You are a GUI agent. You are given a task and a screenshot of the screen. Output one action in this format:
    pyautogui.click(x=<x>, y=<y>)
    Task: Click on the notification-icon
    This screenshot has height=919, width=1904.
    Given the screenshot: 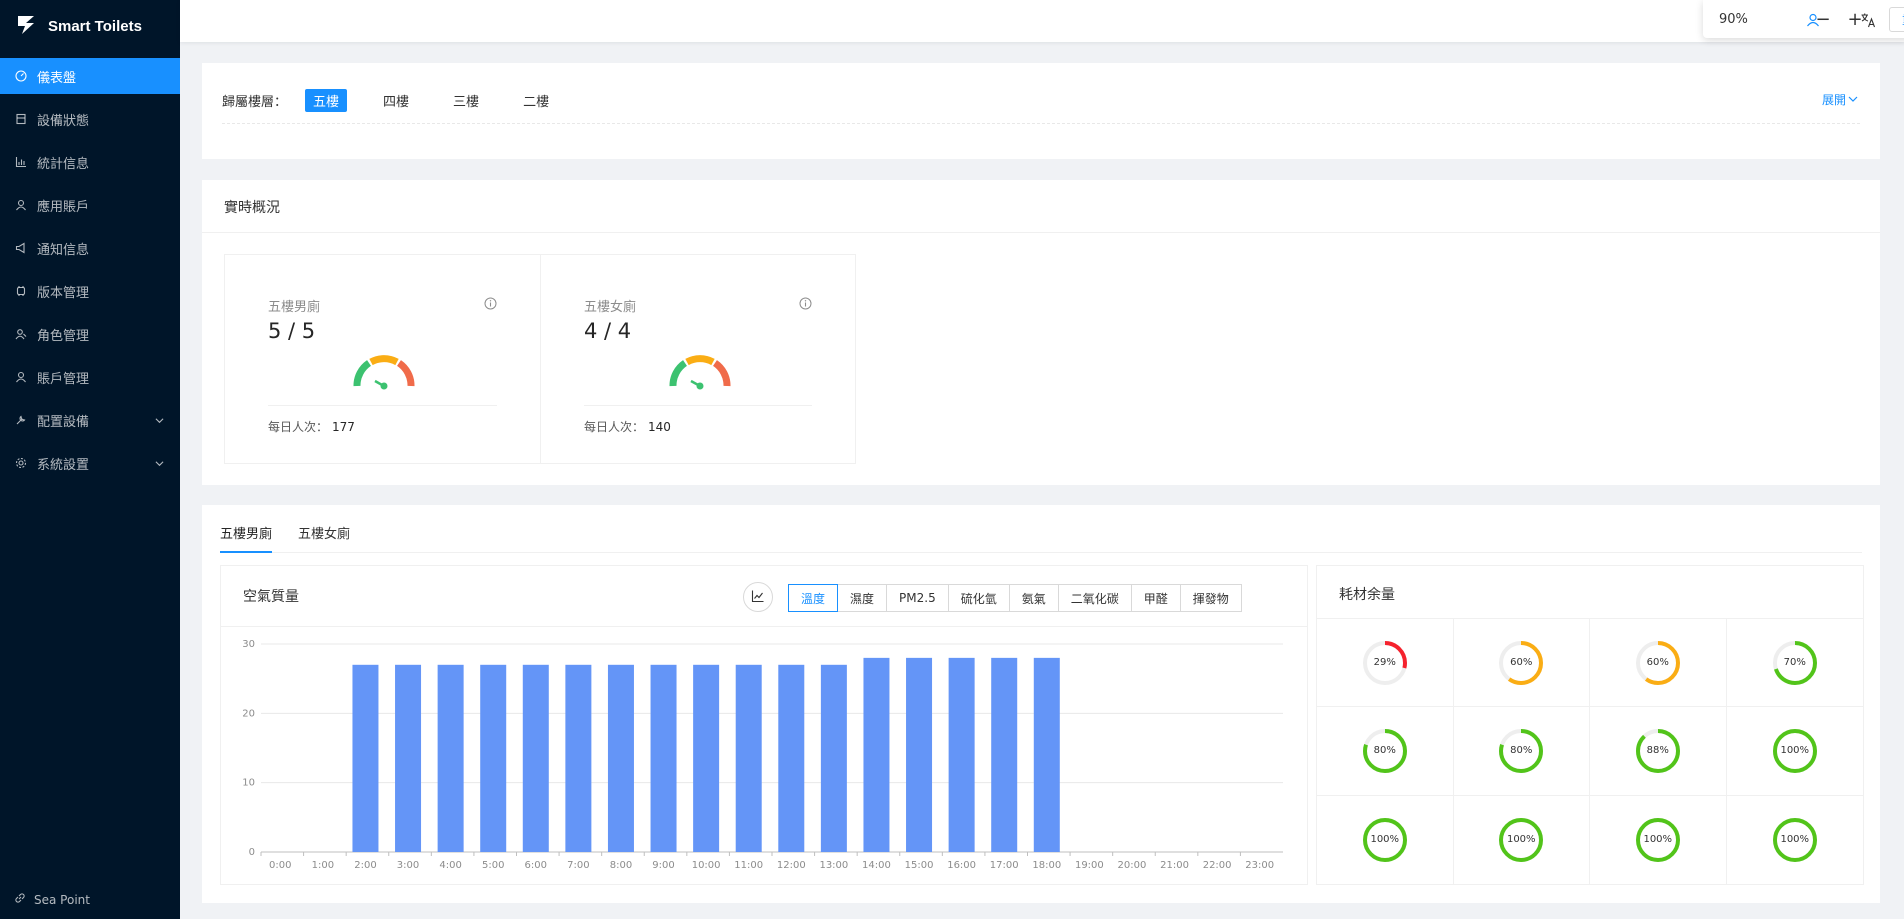 What is the action you would take?
    pyautogui.click(x=21, y=248)
    